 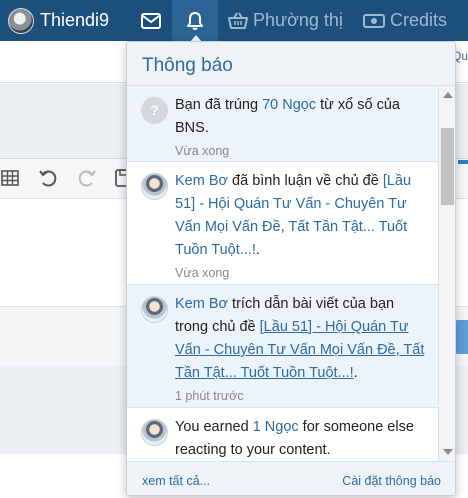 What do you see at coordinates (75, 20) in the screenshot?
I see `username: Thiendi9` at bounding box center [75, 20].